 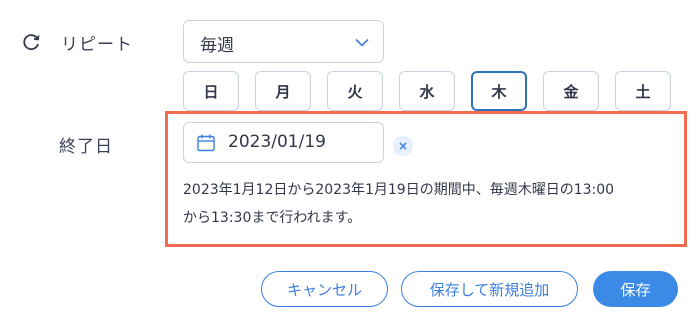 What do you see at coordinates (489, 289) in the screenshot?
I see `save-and-add-new-button: 保存して新規追加` at bounding box center [489, 289].